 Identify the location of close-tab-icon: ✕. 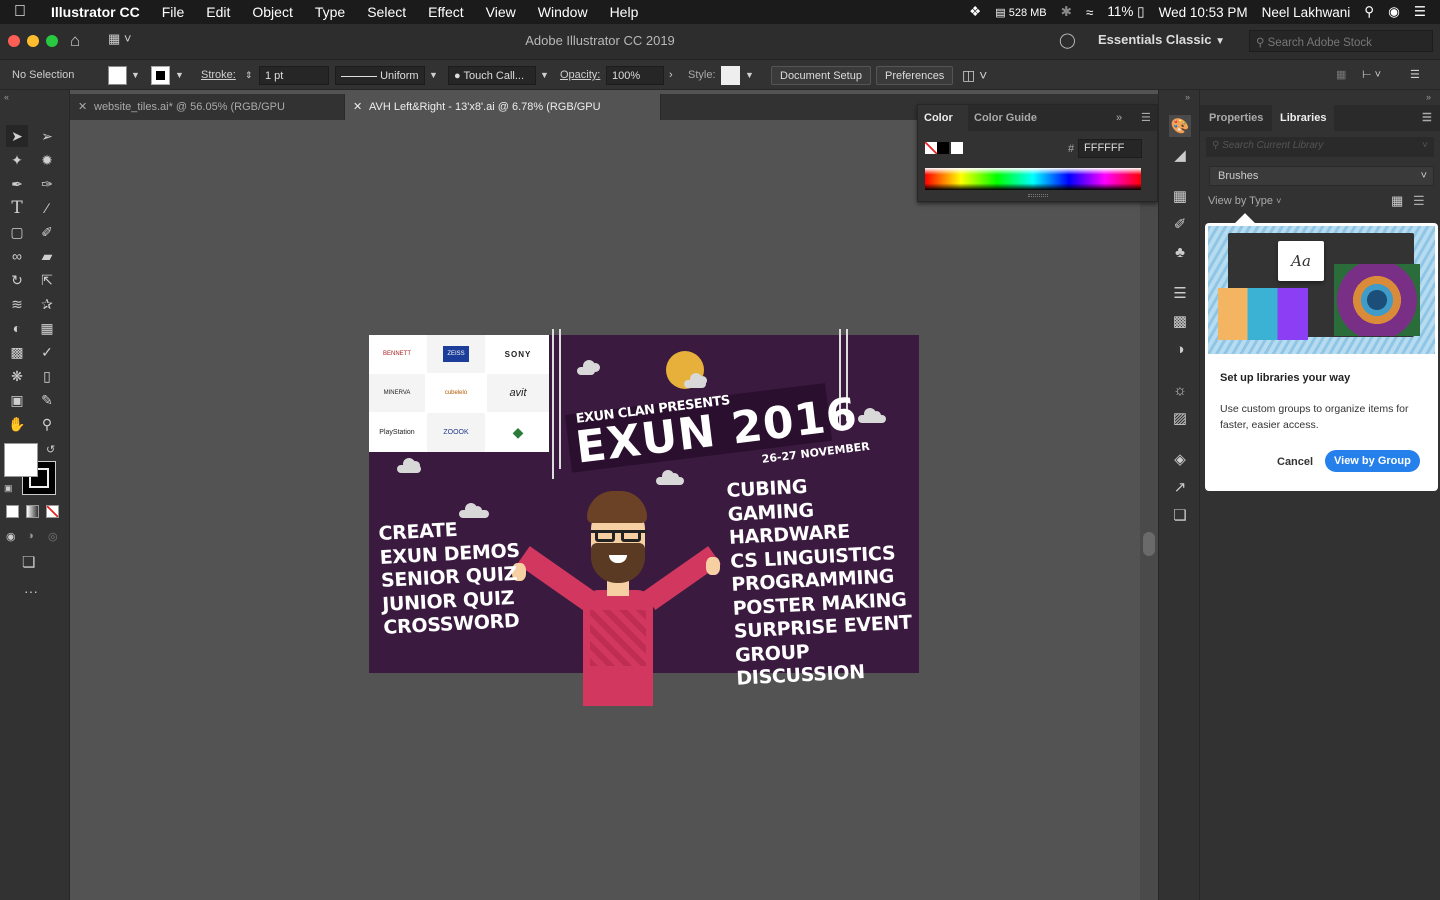
(82, 107).